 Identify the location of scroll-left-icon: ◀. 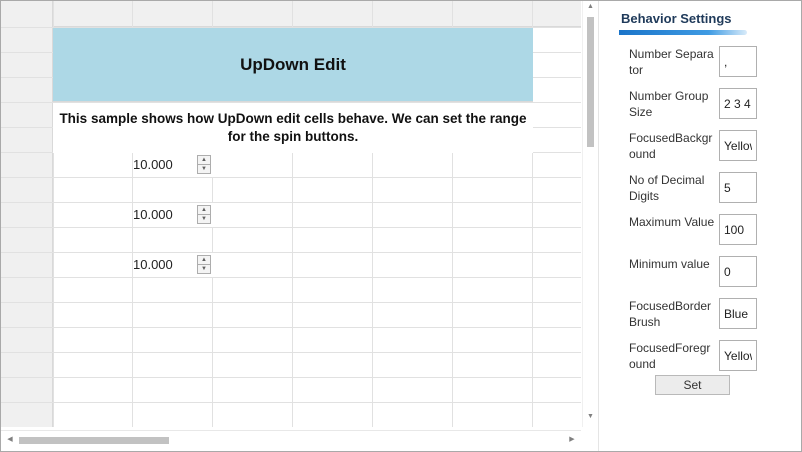
(10, 441).